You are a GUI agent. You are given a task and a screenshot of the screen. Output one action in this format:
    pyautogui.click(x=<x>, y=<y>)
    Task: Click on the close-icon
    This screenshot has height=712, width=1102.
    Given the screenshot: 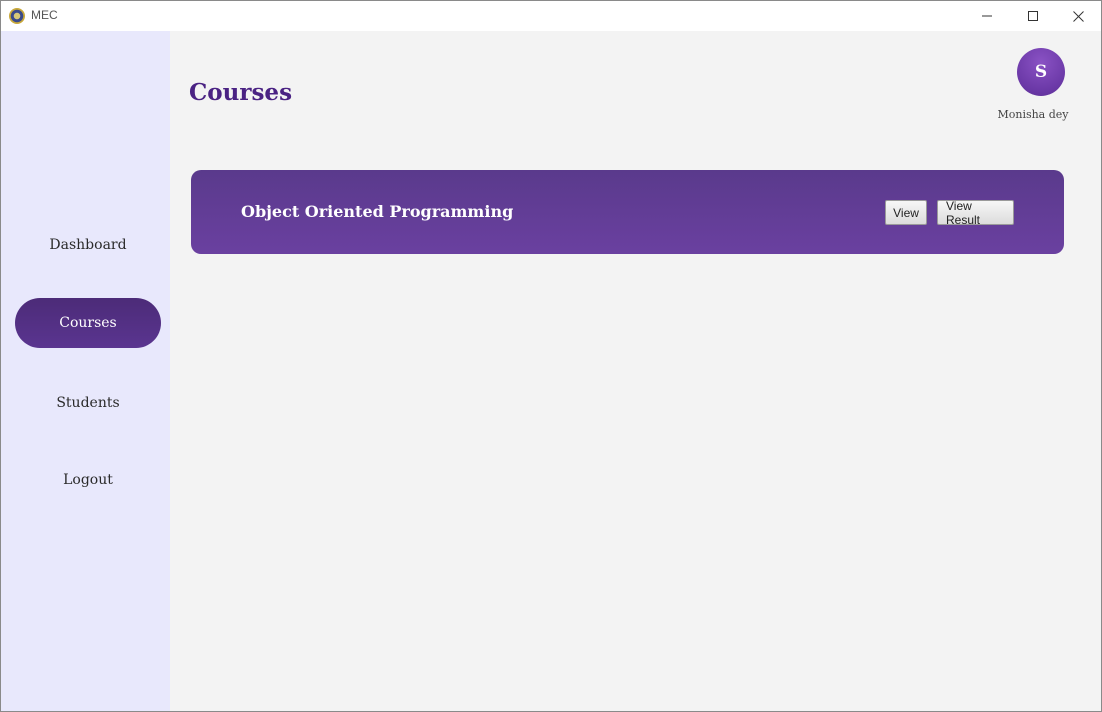 What is the action you would take?
    pyautogui.click(x=1078, y=16)
    